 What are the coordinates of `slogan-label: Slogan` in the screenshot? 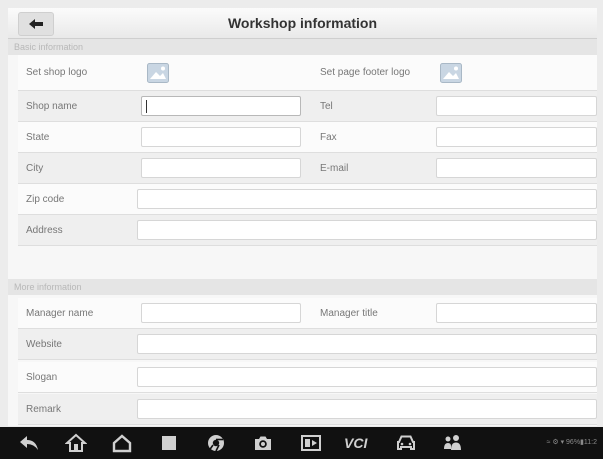 It's located at (42, 377).